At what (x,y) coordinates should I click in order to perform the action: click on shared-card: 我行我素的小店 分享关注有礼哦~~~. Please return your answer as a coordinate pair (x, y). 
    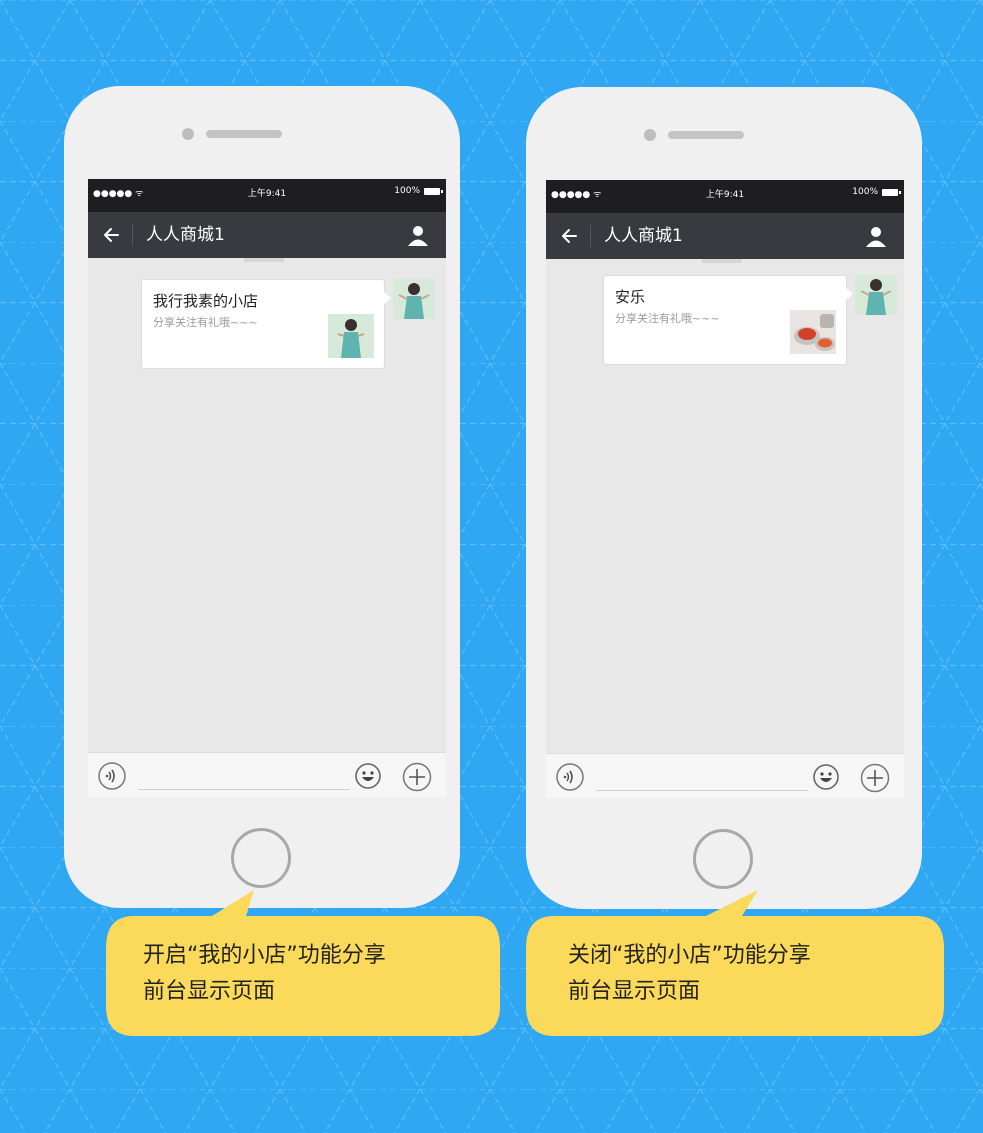
    Looking at the image, I should click on (266, 324).